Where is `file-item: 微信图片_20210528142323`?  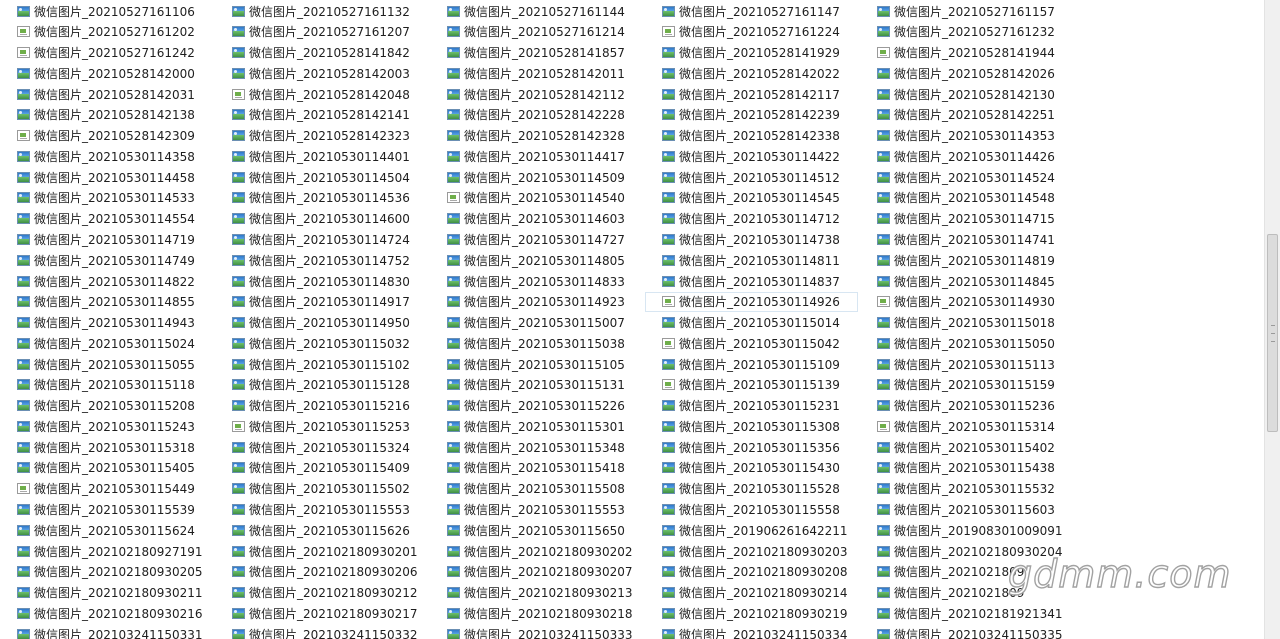 file-item: 微信图片_20210528142323 is located at coordinates (321, 136).